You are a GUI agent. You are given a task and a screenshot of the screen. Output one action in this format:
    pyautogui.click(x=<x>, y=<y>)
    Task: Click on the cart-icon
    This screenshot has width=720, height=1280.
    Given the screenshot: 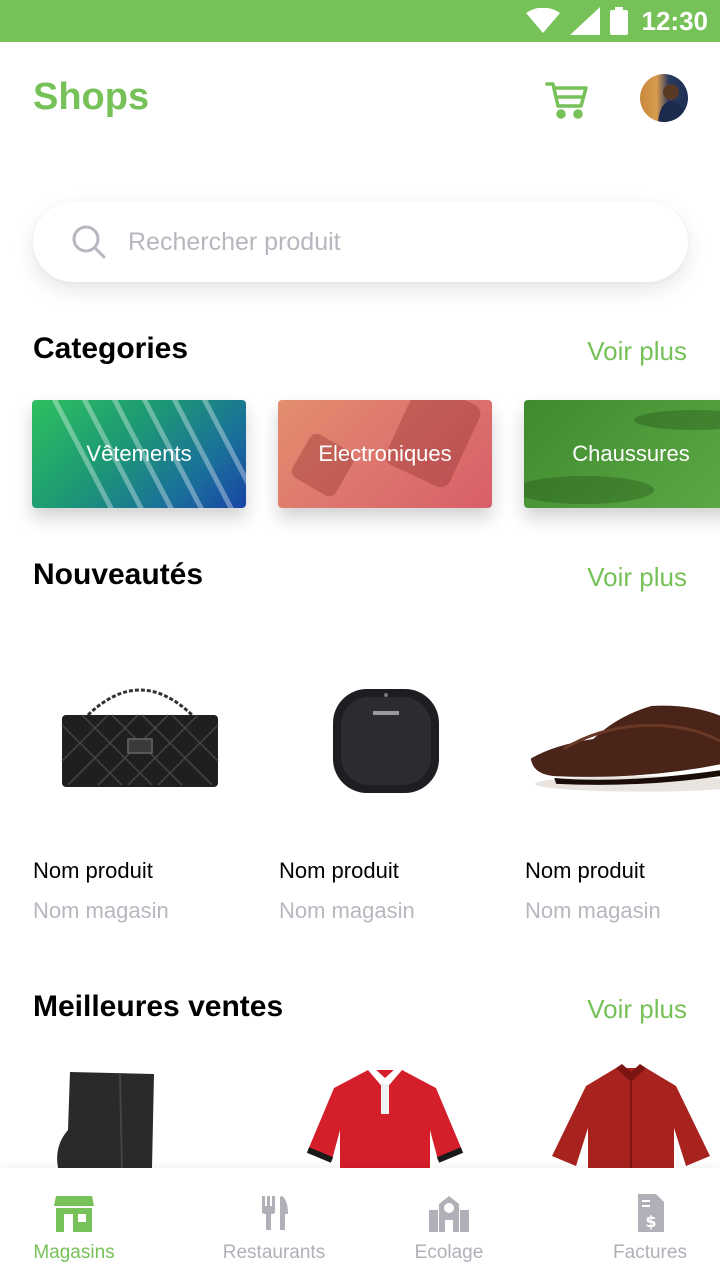 What is the action you would take?
    pyautogui.click(x=566, y=100)
    